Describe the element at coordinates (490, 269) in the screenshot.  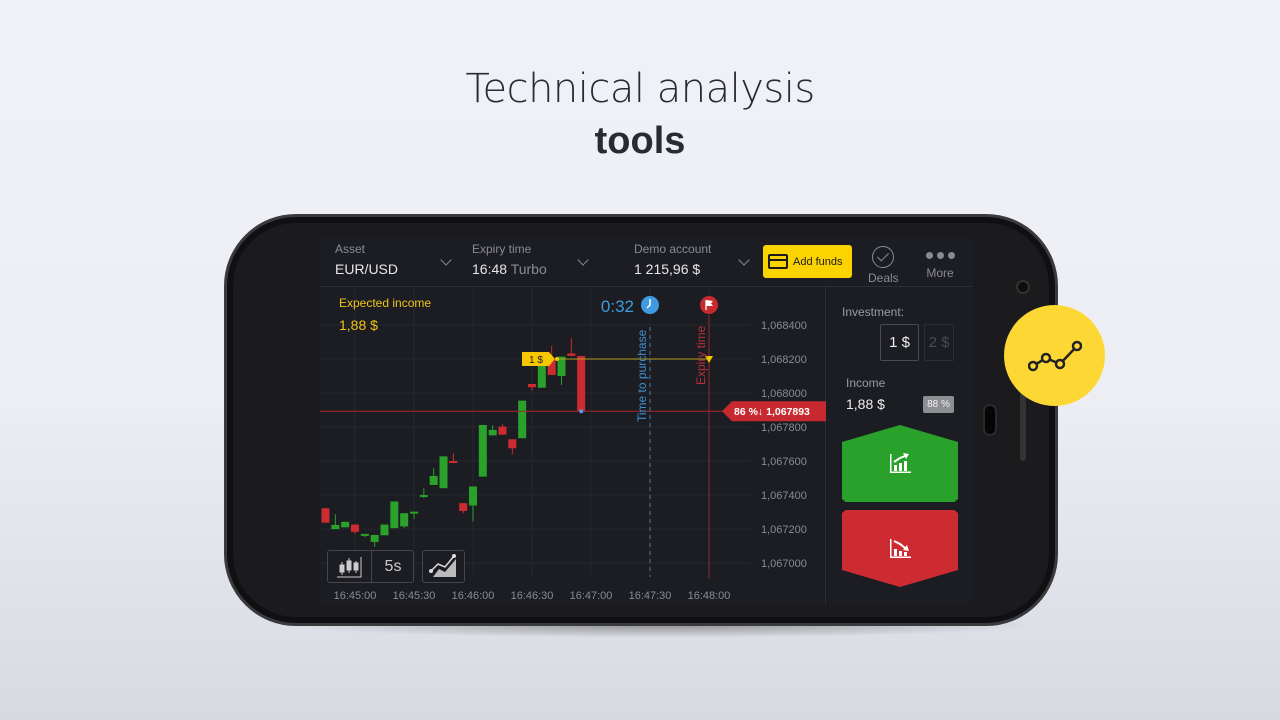
I see `expiry-value: 16:48` at that location.